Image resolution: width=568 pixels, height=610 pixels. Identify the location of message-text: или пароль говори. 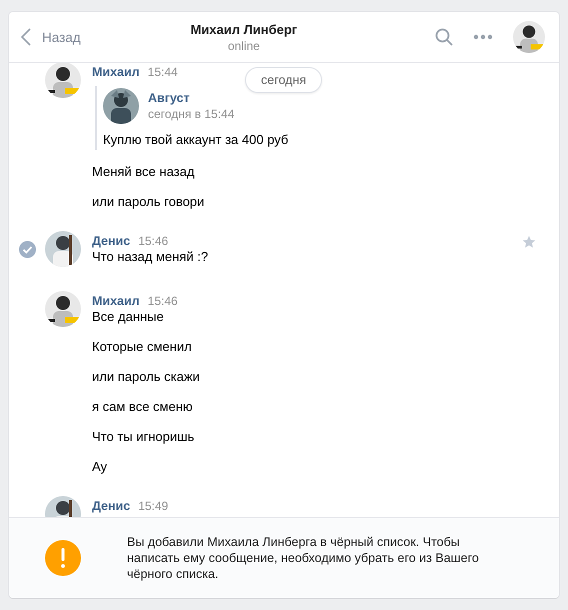
(149, 202).